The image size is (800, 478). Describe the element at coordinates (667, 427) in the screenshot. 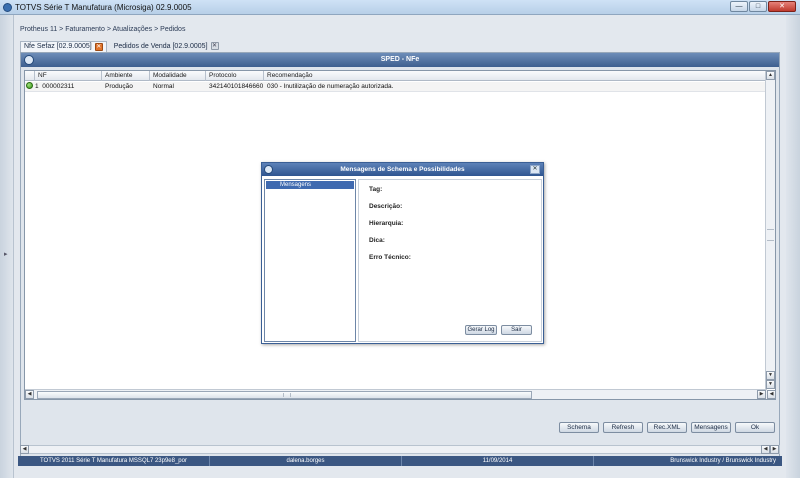

I see `rec-xml-button: Rec.XML` at that location.